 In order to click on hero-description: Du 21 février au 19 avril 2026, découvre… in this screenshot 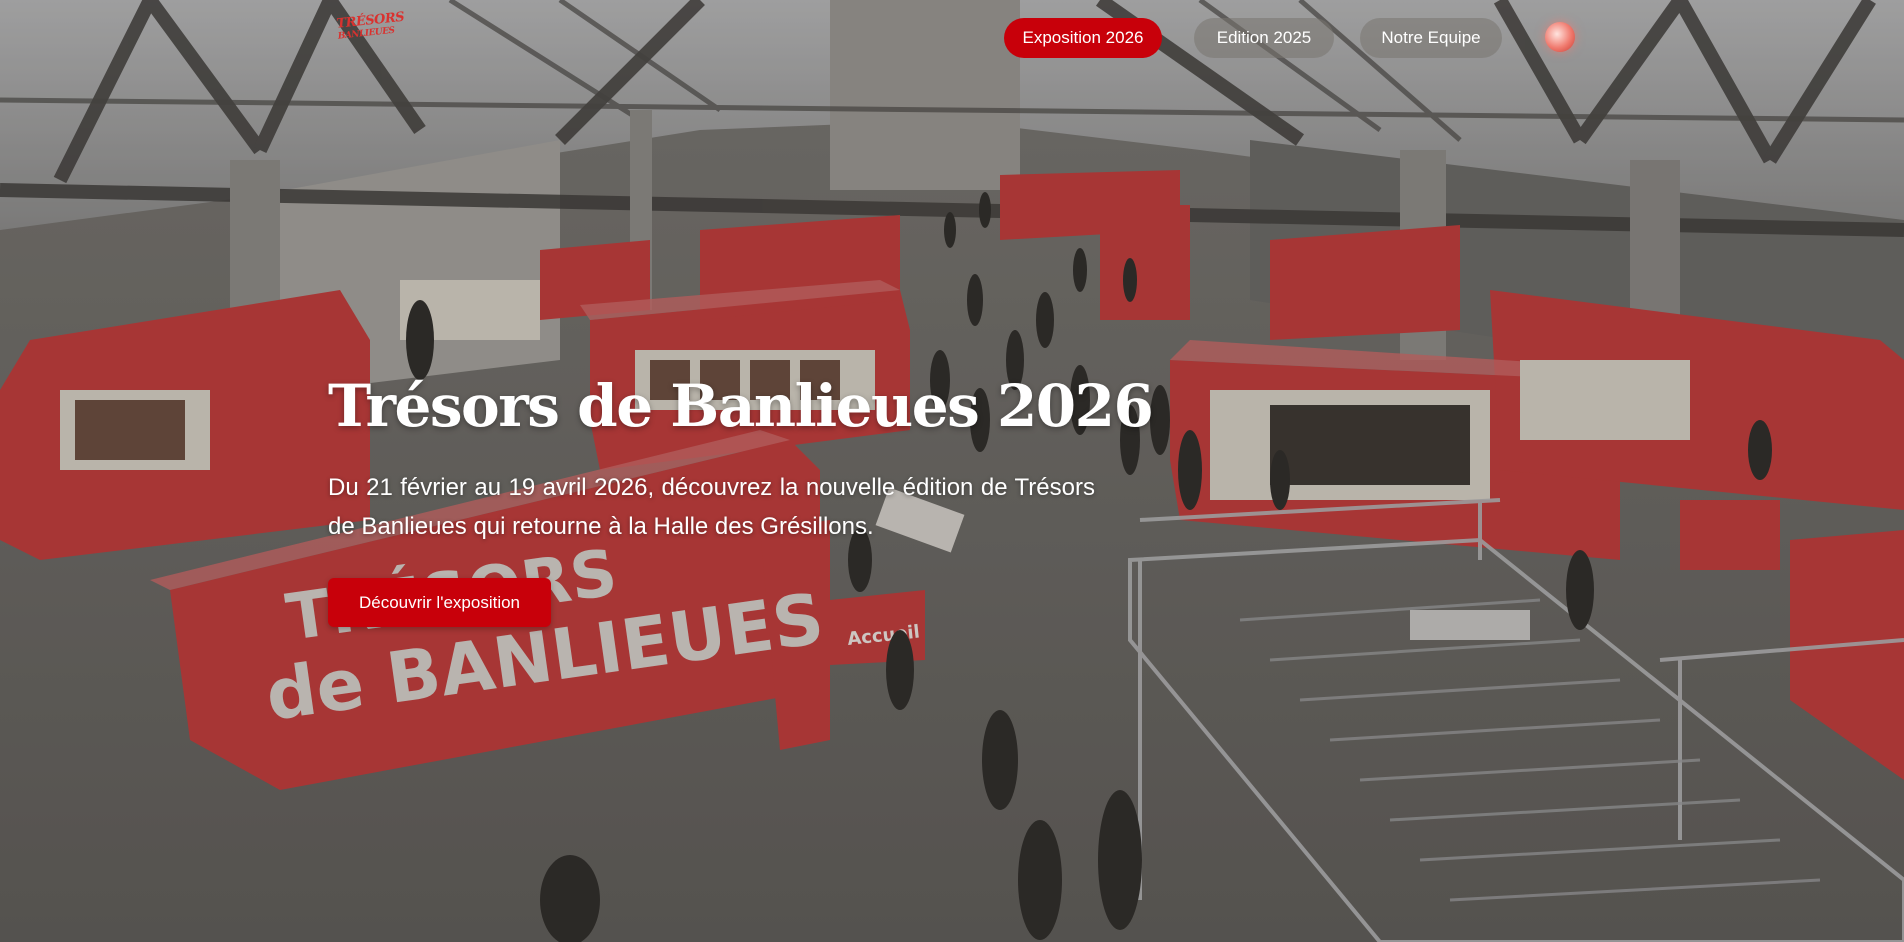, I will do `click(711, 507)`.